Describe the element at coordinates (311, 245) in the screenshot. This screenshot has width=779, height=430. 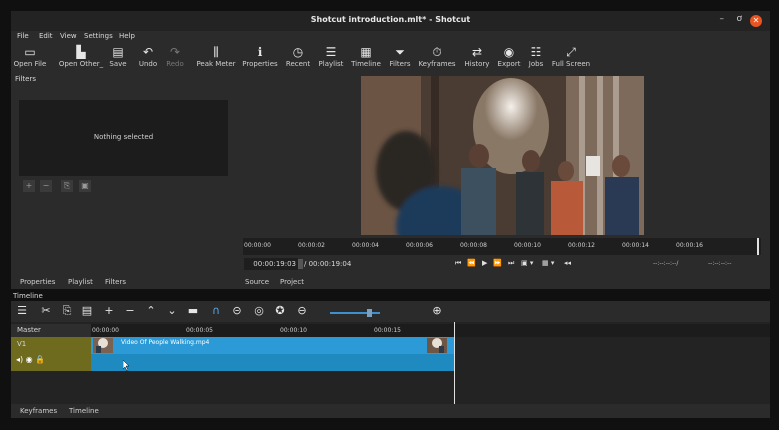
I see `viewer-tick-label: 00:00:02` at that location.